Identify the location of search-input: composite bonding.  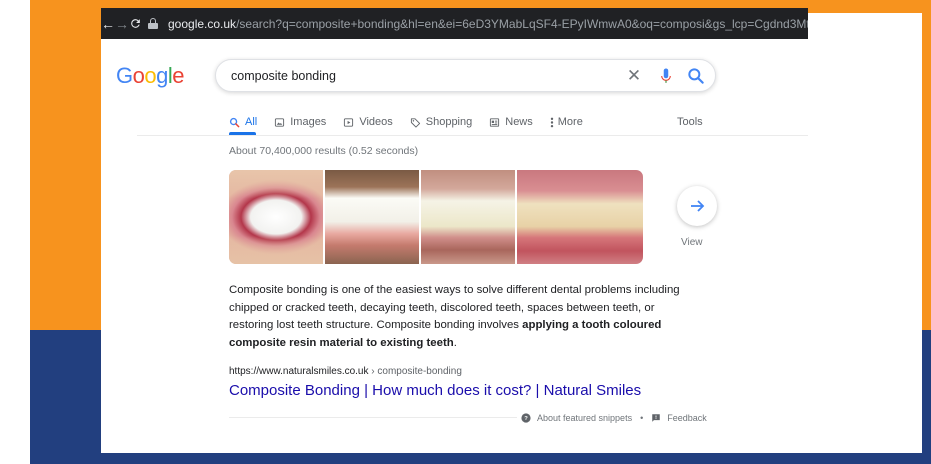
(283, 76).